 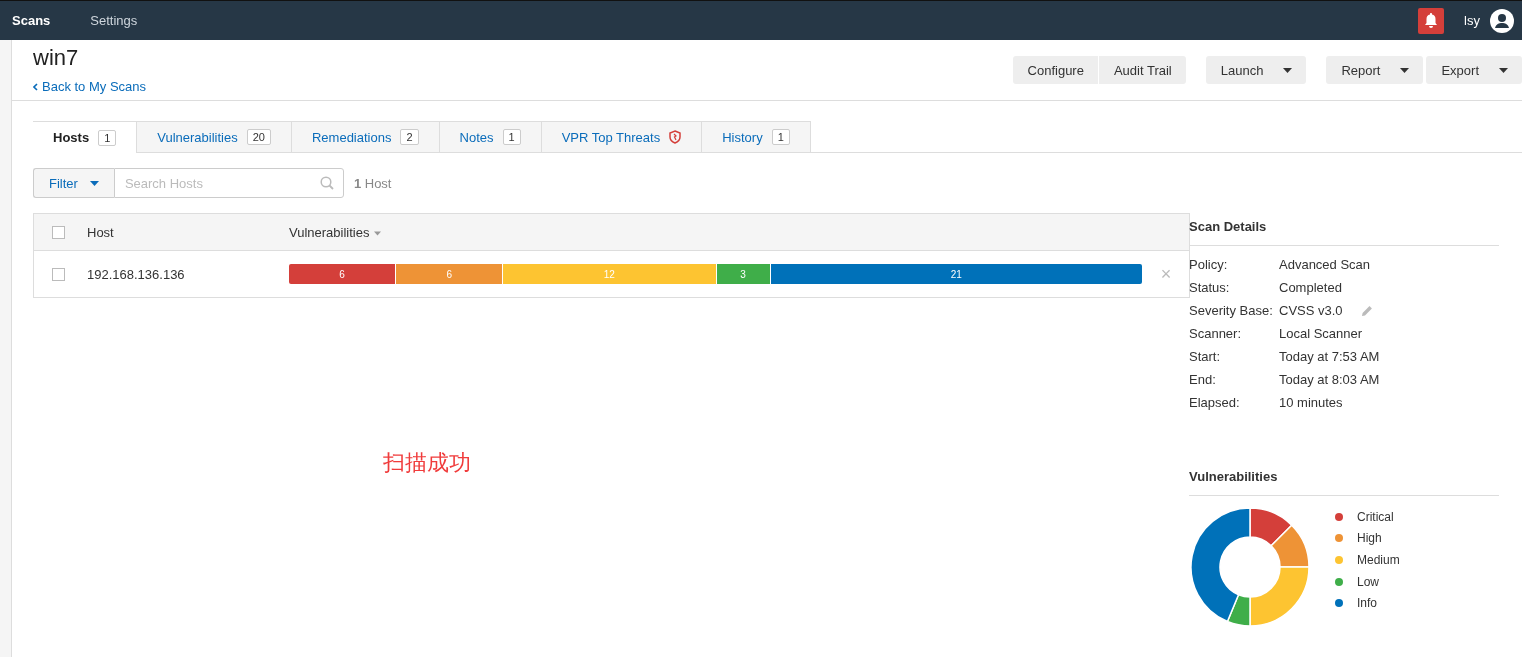 I want to click on bell-icon, so click(x=1431, y=20).